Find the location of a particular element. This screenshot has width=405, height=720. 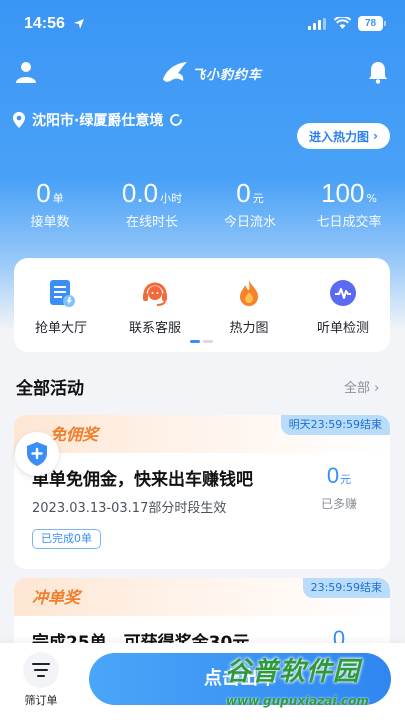

order-hall-icon is located at coordinates (62, 293).